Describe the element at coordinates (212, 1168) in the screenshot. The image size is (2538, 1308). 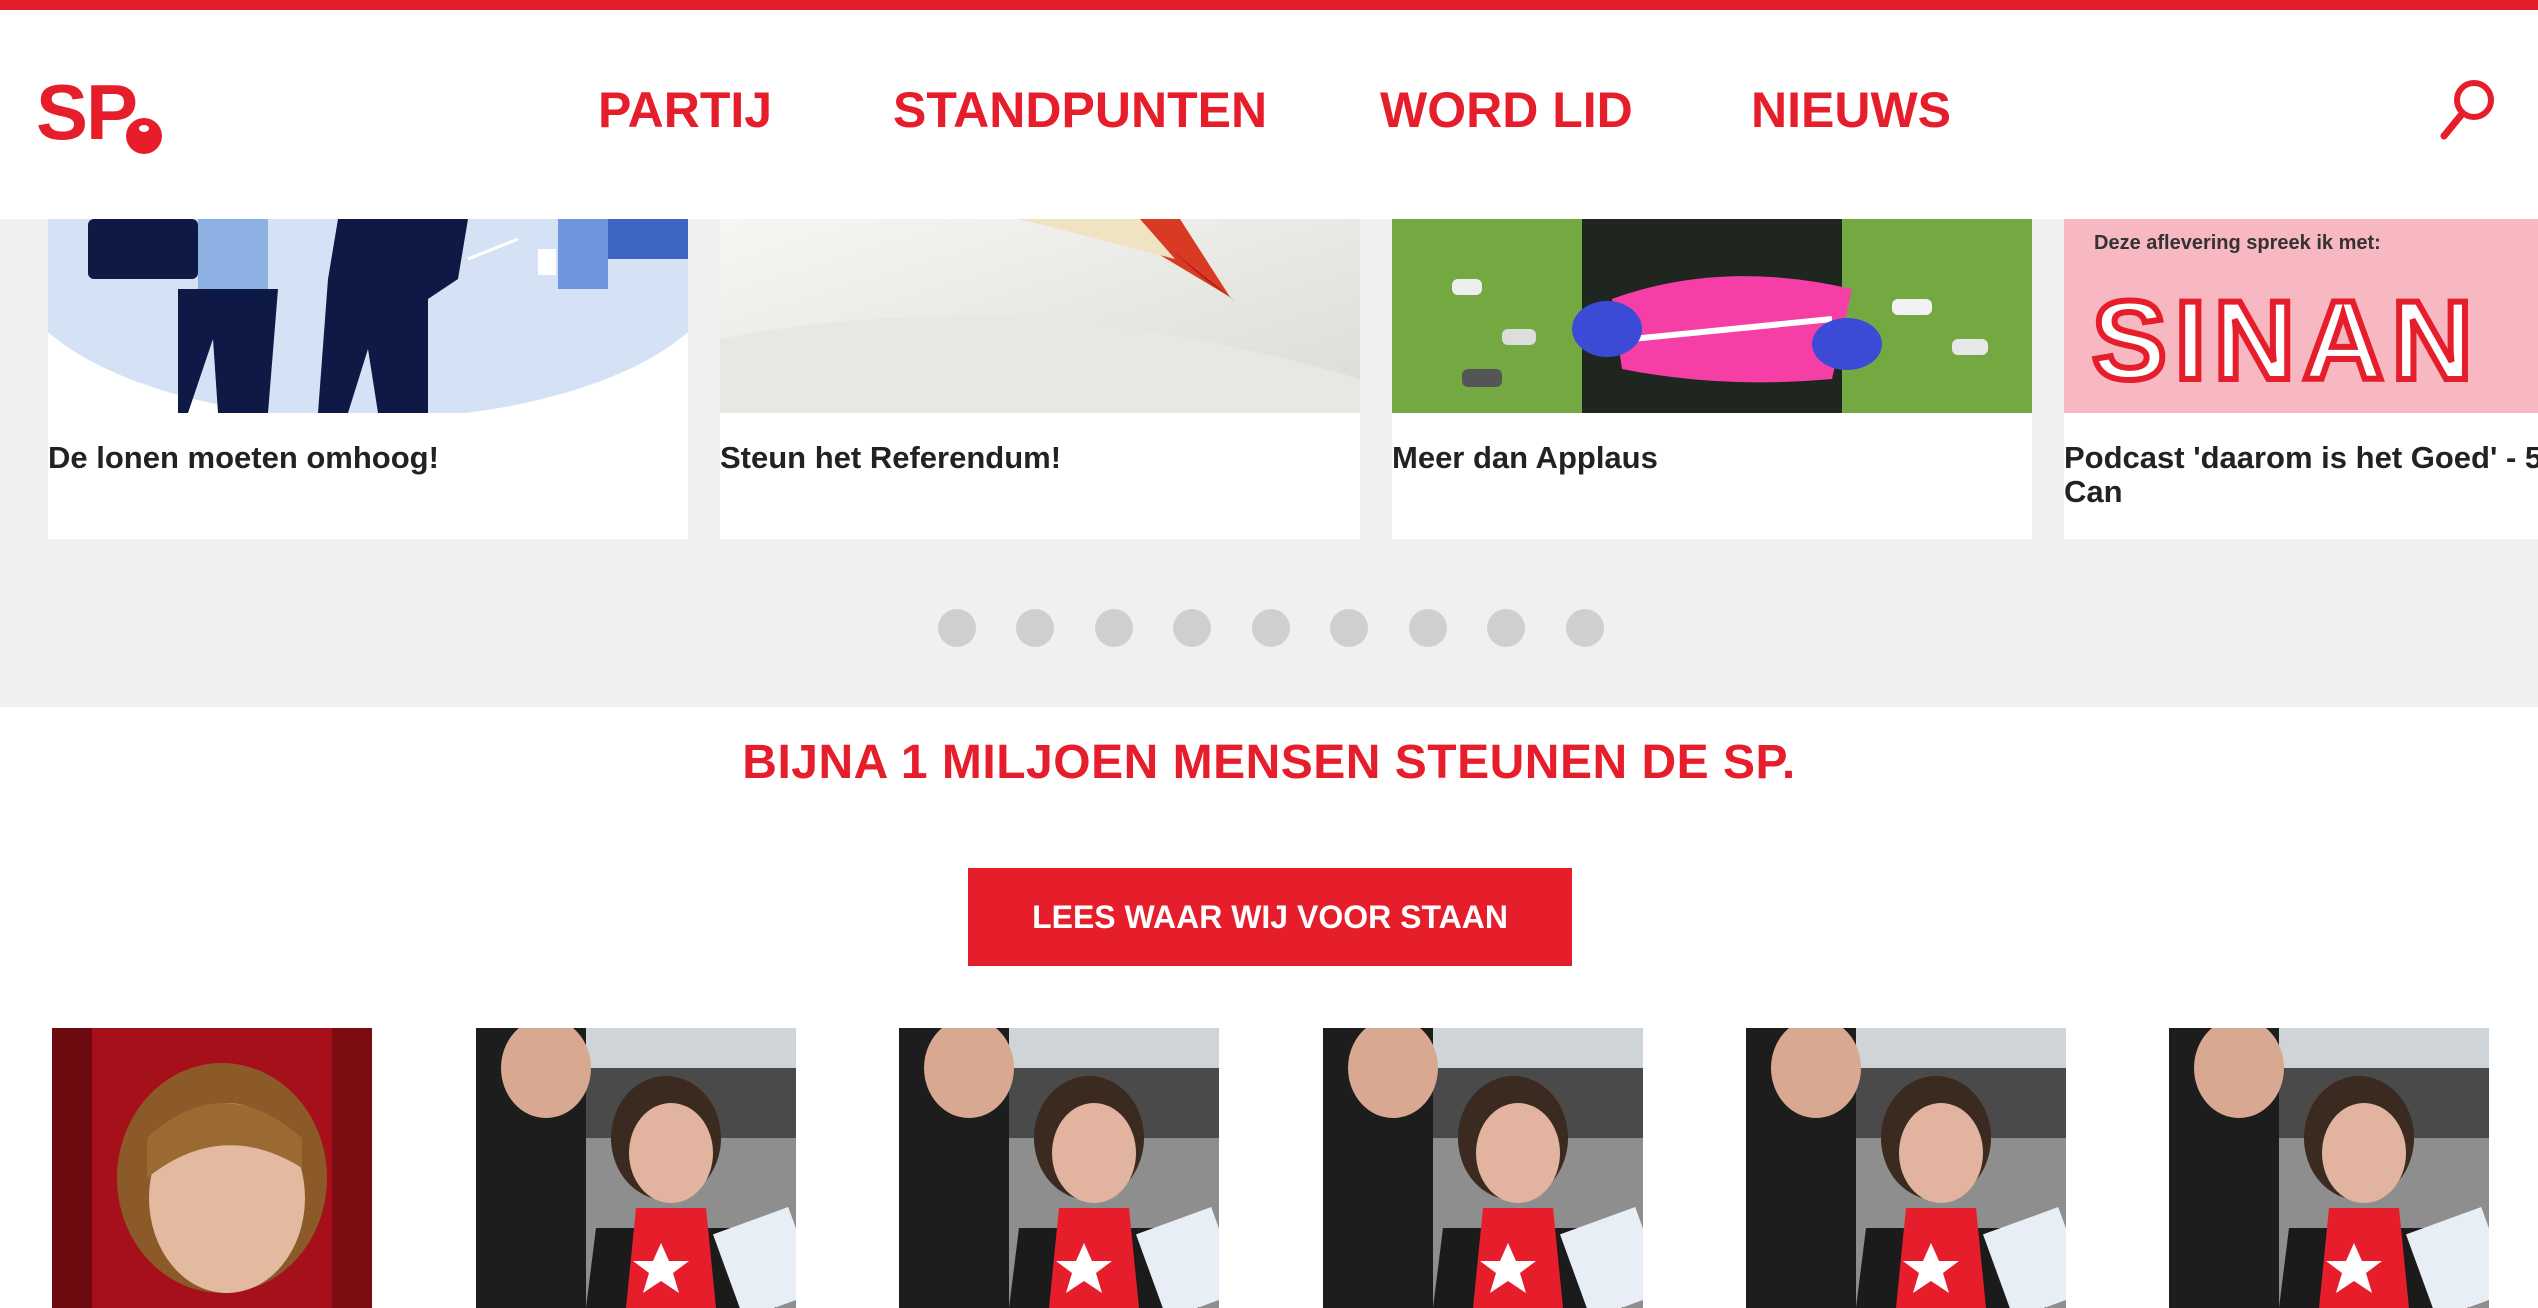
I see `person-photo-woman` at that location.